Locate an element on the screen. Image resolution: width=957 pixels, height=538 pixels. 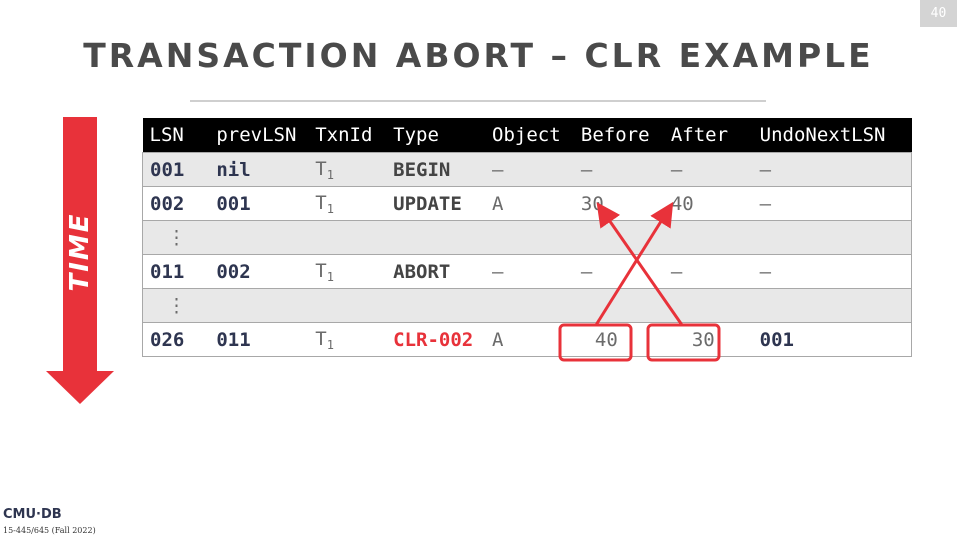
header-undonextlsn: UndoNextLSN is located at coordinates (832, 135).